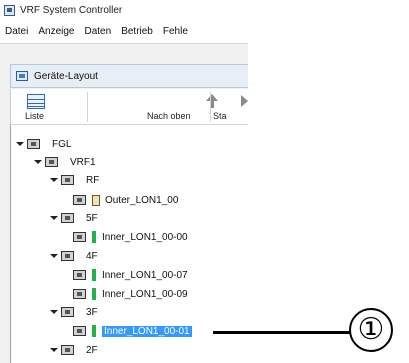  What do you see at coordinates (43, 144) in the screenshot?
I see `tree-node-fgl: FGL` at bounding box center [43, 144].